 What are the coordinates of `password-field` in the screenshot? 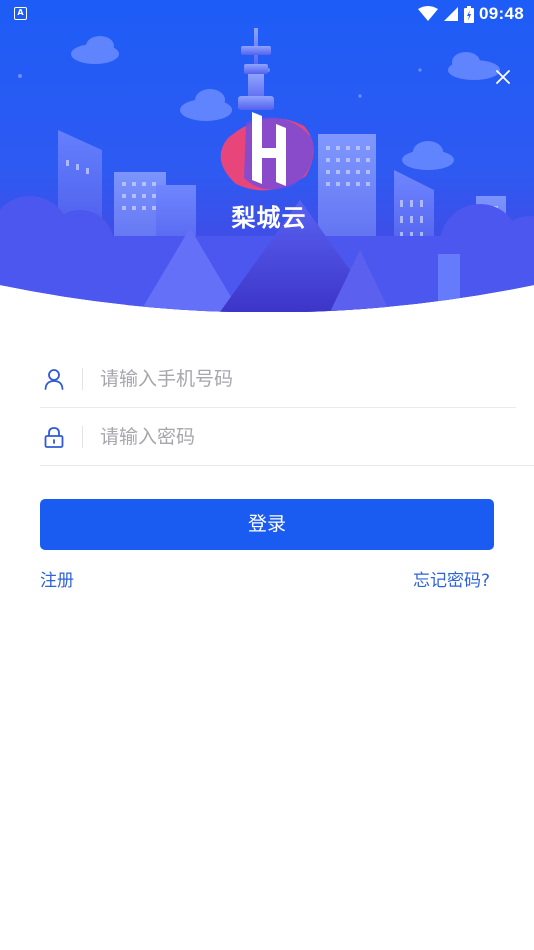 It's located at (287, 437).